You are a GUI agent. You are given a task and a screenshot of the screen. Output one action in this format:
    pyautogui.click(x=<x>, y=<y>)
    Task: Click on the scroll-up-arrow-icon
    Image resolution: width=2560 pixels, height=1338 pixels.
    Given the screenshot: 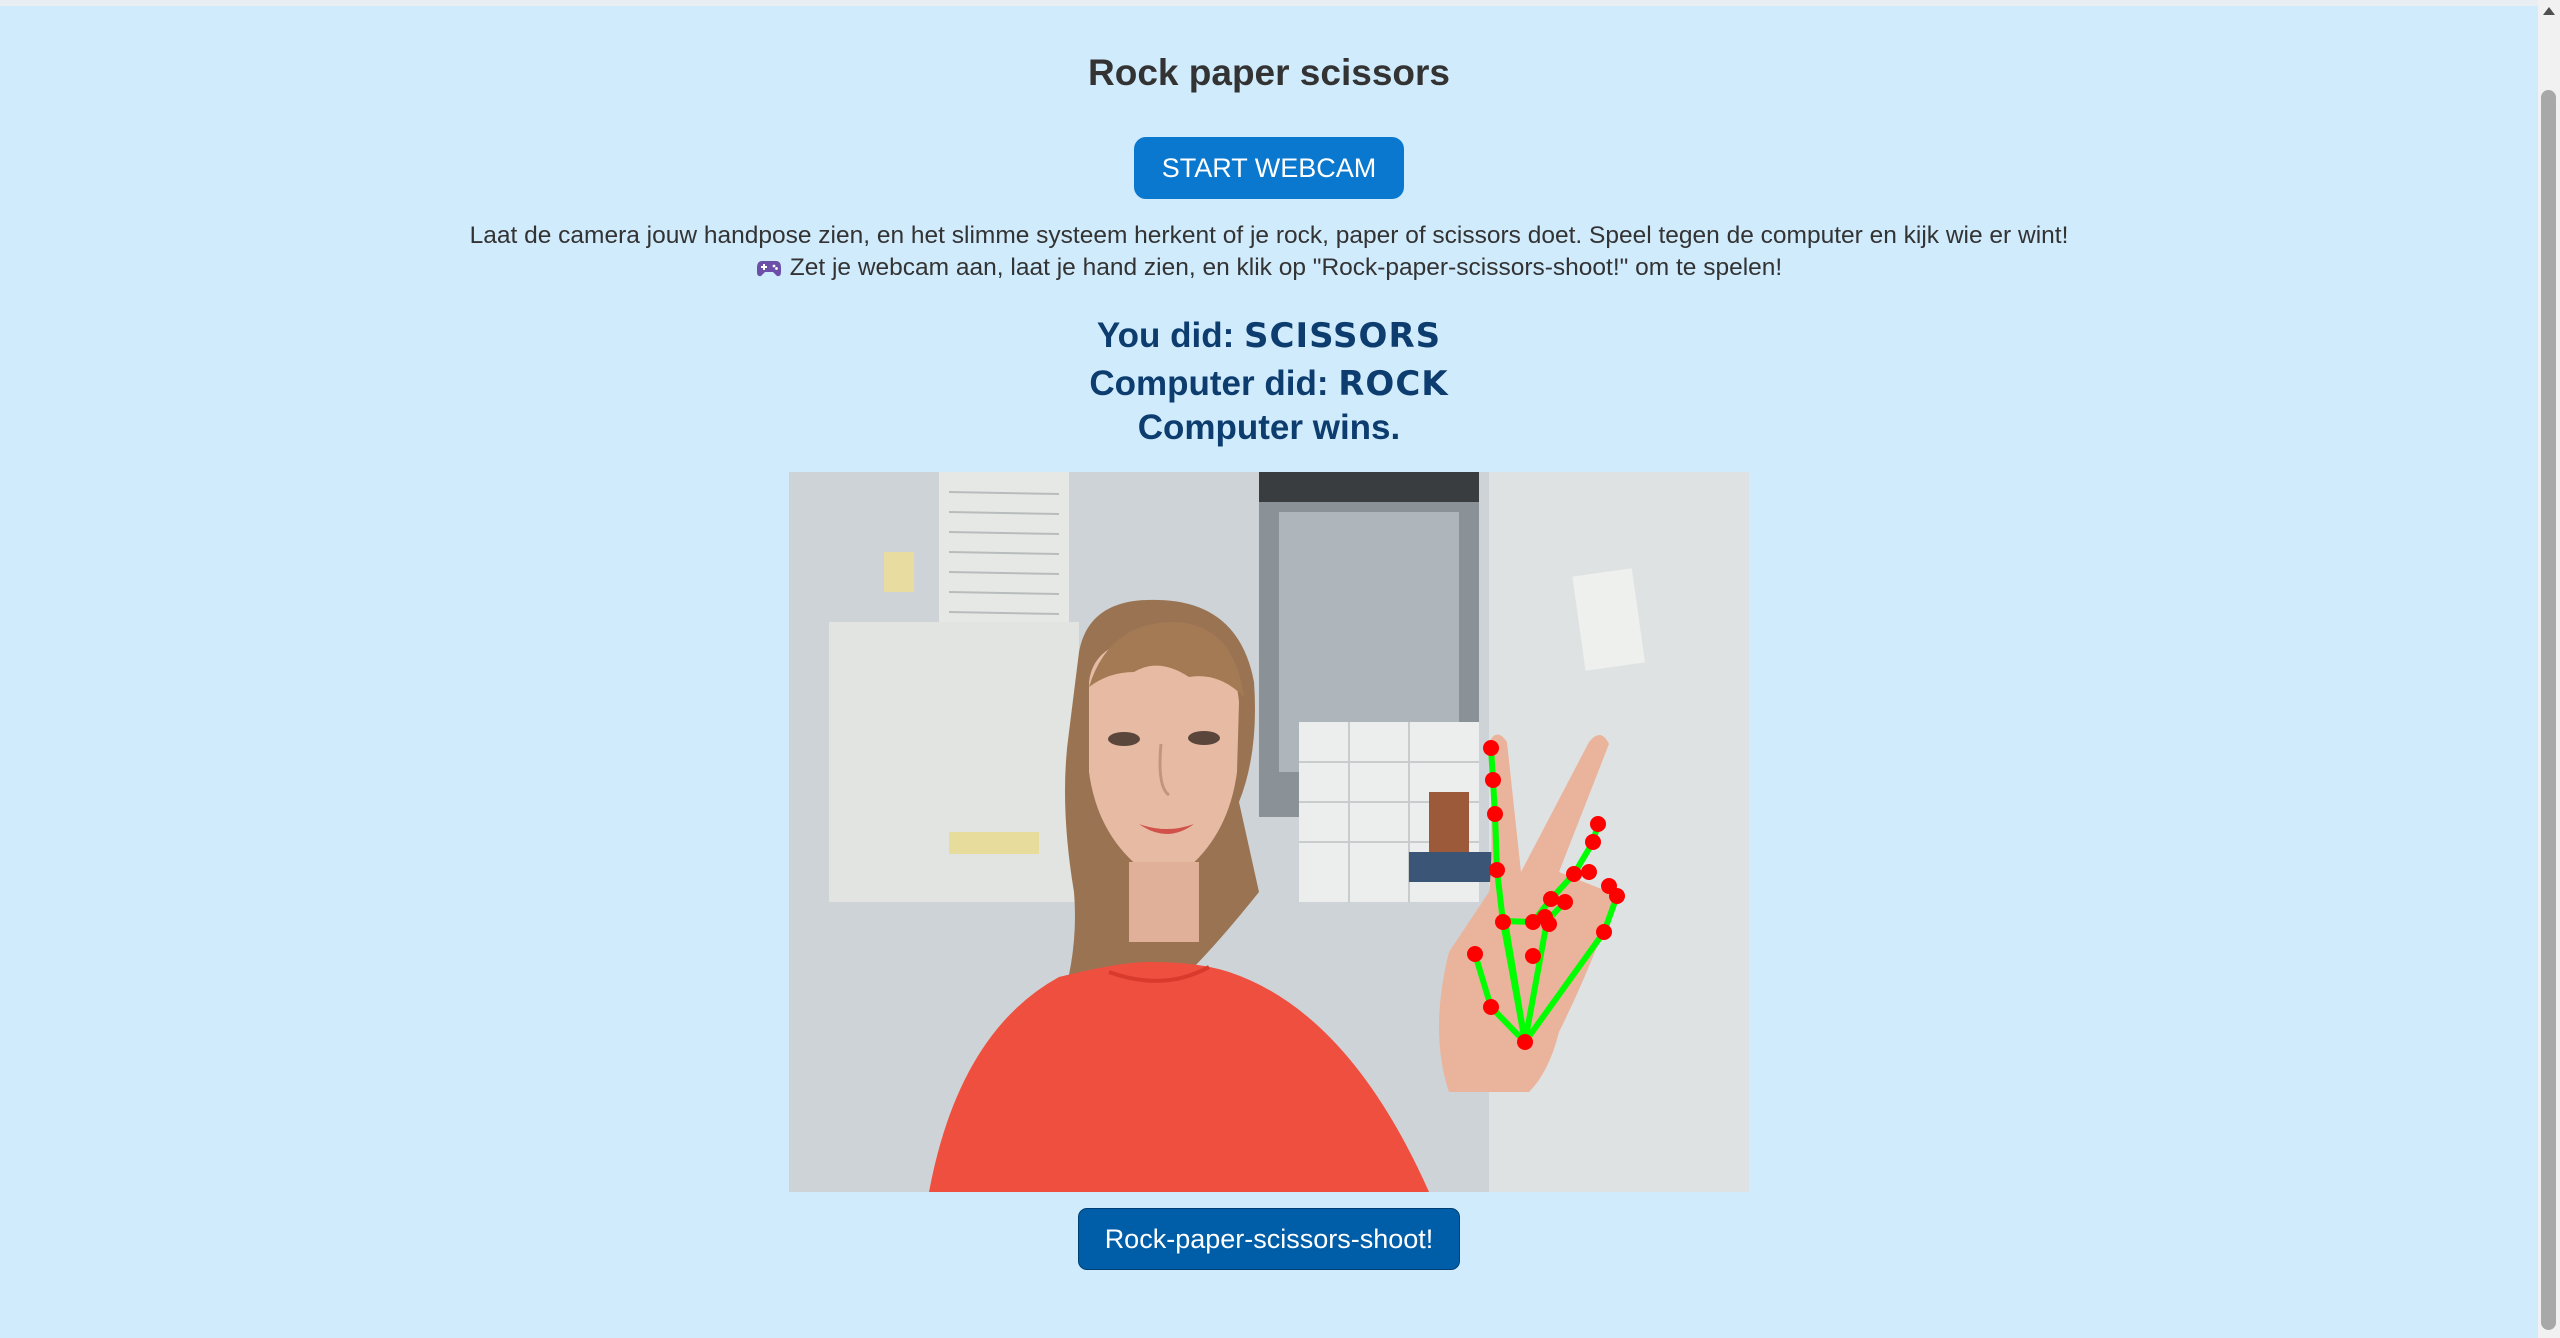 What is the action you would take?
    pyautogui.click(x=2549, y=11)
    